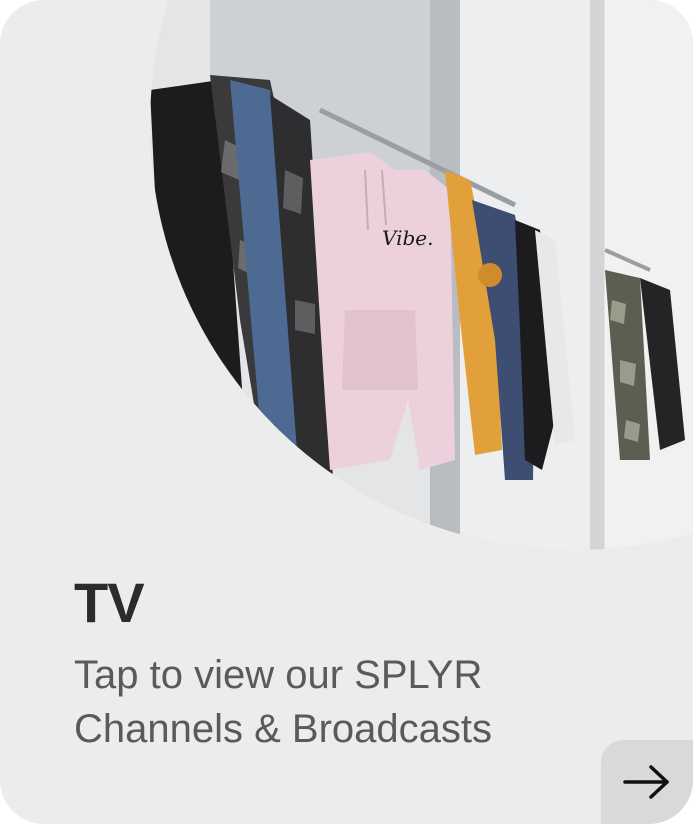  What do you see at coordinates (109, 602) in the screenshot?
I see `card-title: TV` at bounding box center [109, 602].